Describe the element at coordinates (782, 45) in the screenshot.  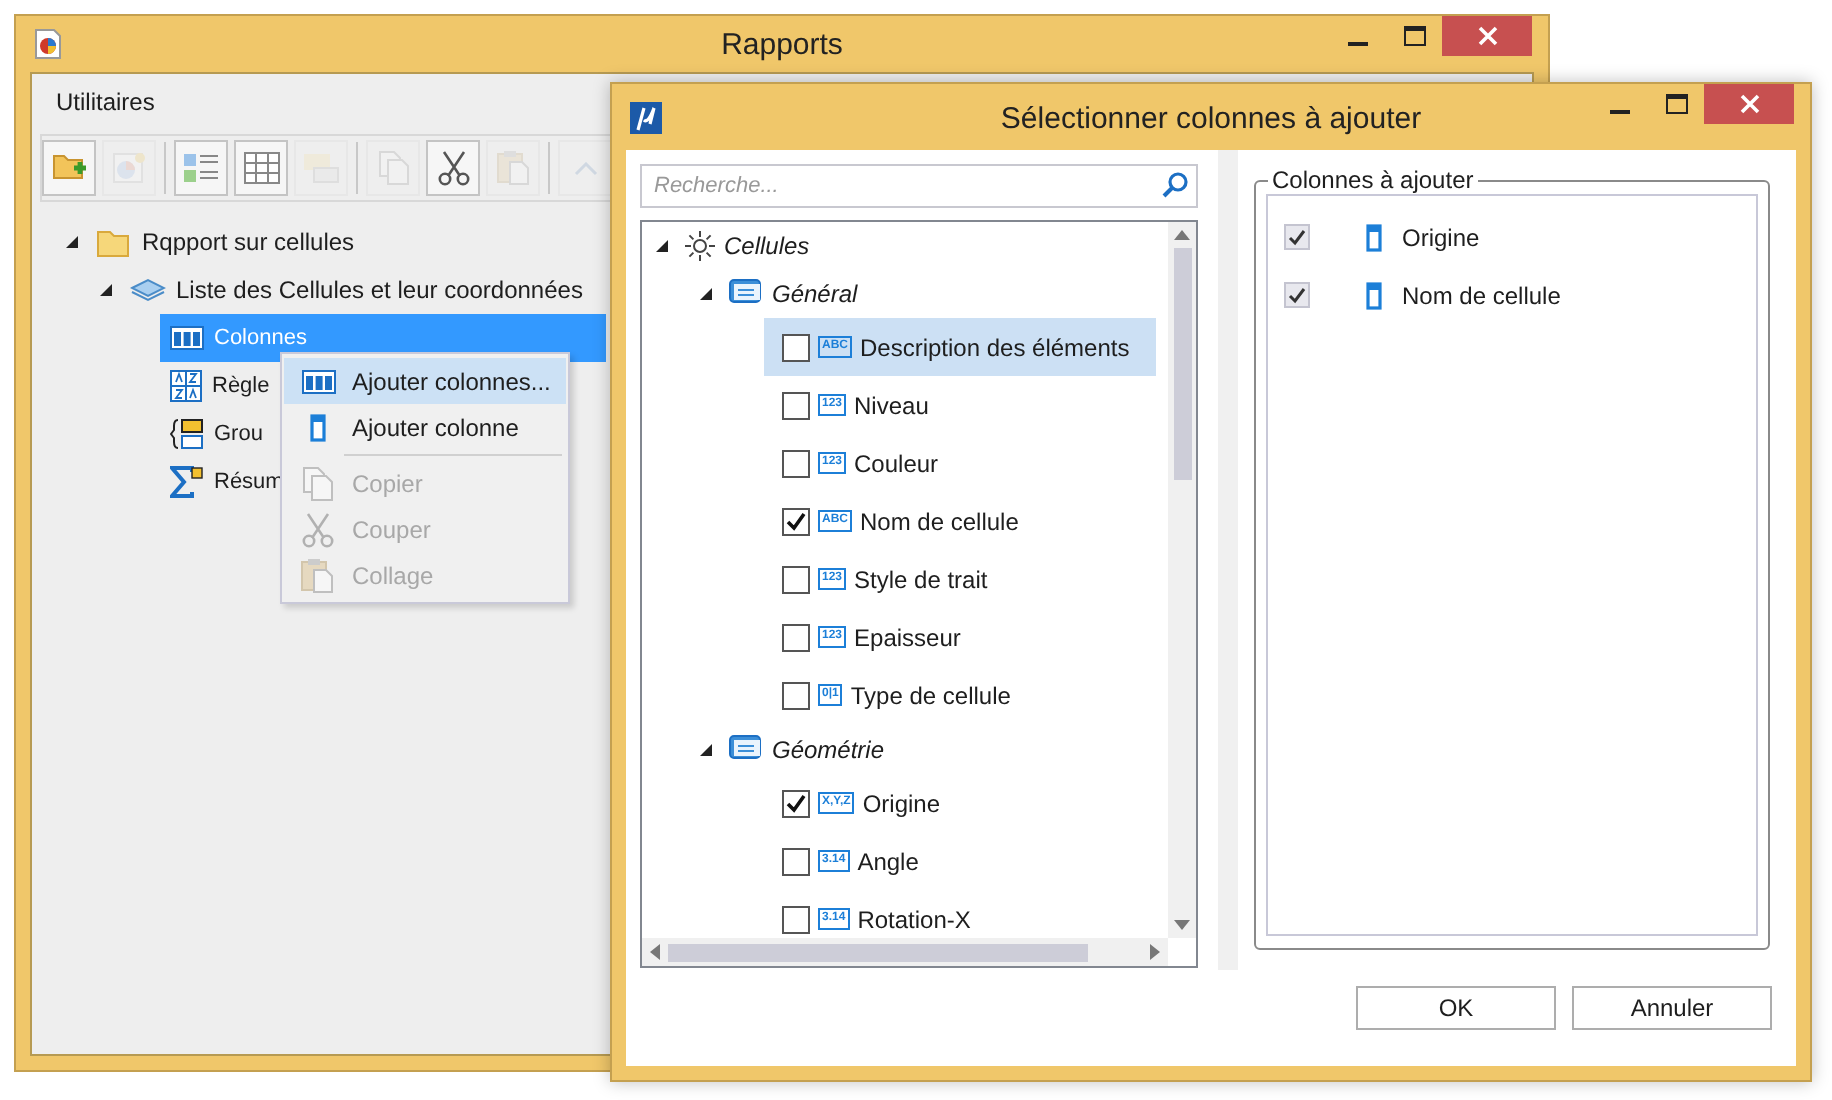
I see `window-title: Rapports` at that location.